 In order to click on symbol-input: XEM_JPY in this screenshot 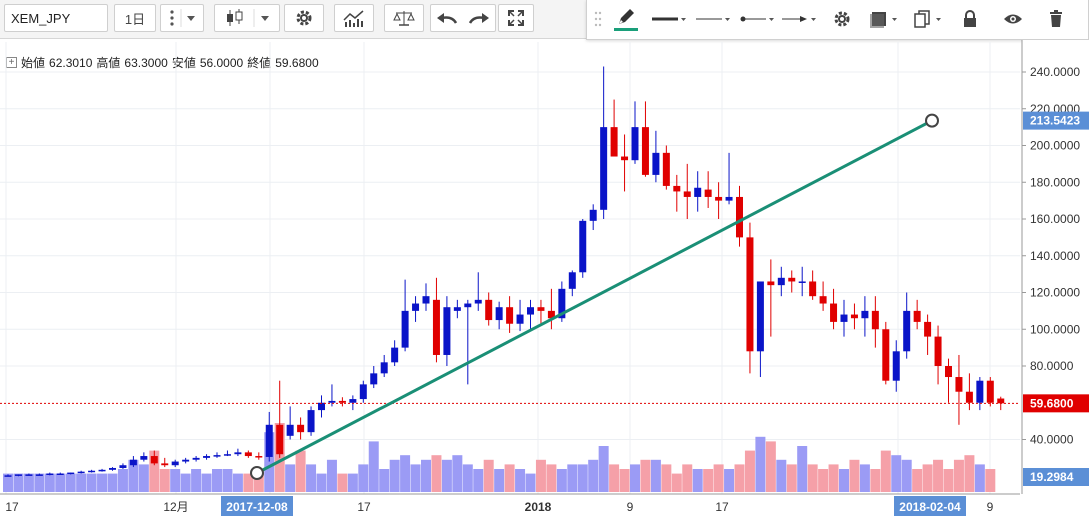, I will do `click(56, 18)`.